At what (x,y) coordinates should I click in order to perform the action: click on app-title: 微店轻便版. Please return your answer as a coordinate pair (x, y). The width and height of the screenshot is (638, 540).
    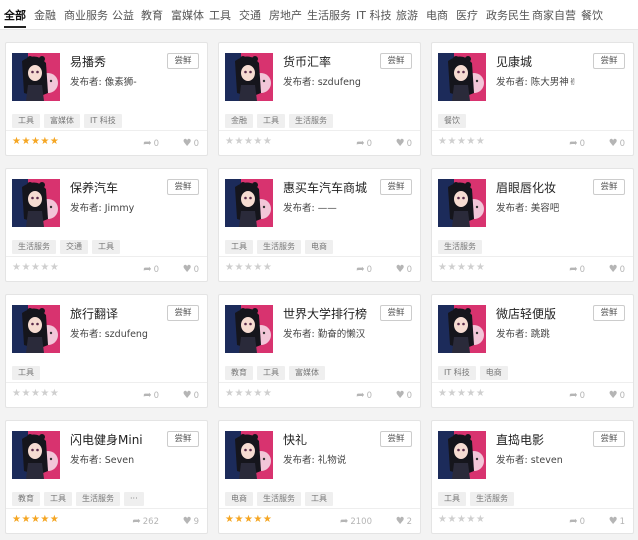
    Looking at the image, I should click on (526, 313).